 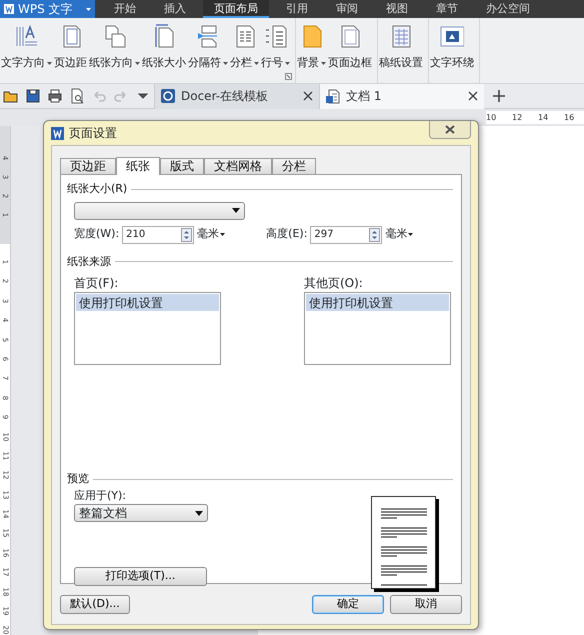 What do you see at coordinates (89, 262) in the screenshot?
I see `group-heading: 纸张来源` at bounding box center [89, 262].